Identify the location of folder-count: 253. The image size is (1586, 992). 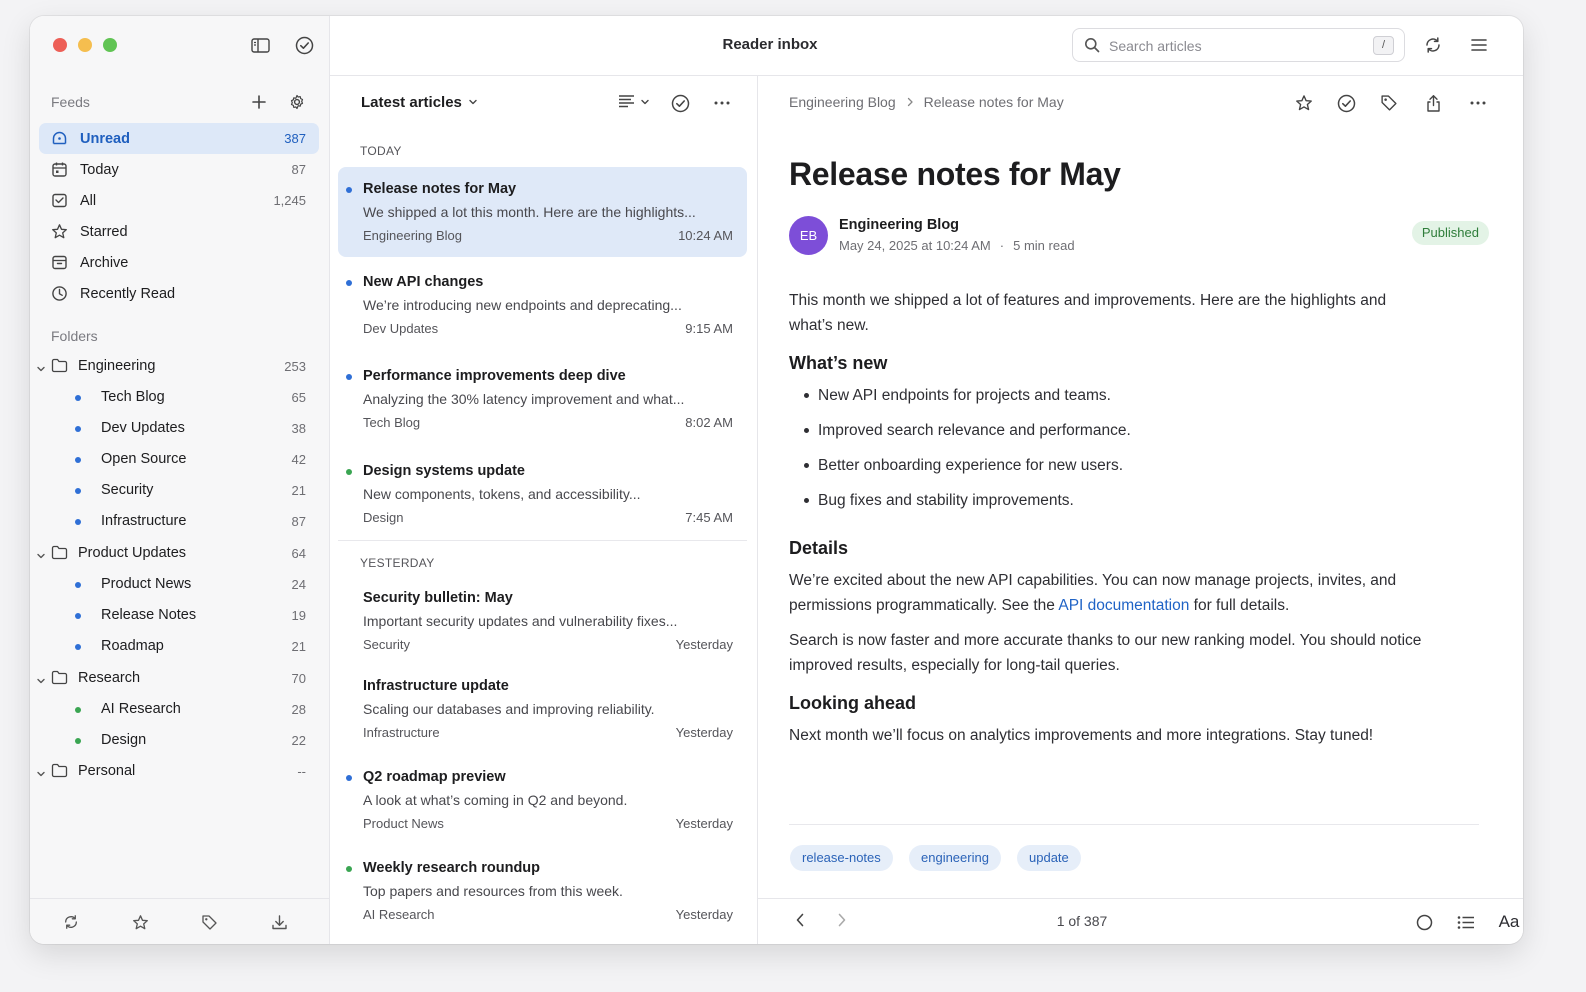
(295, 366).